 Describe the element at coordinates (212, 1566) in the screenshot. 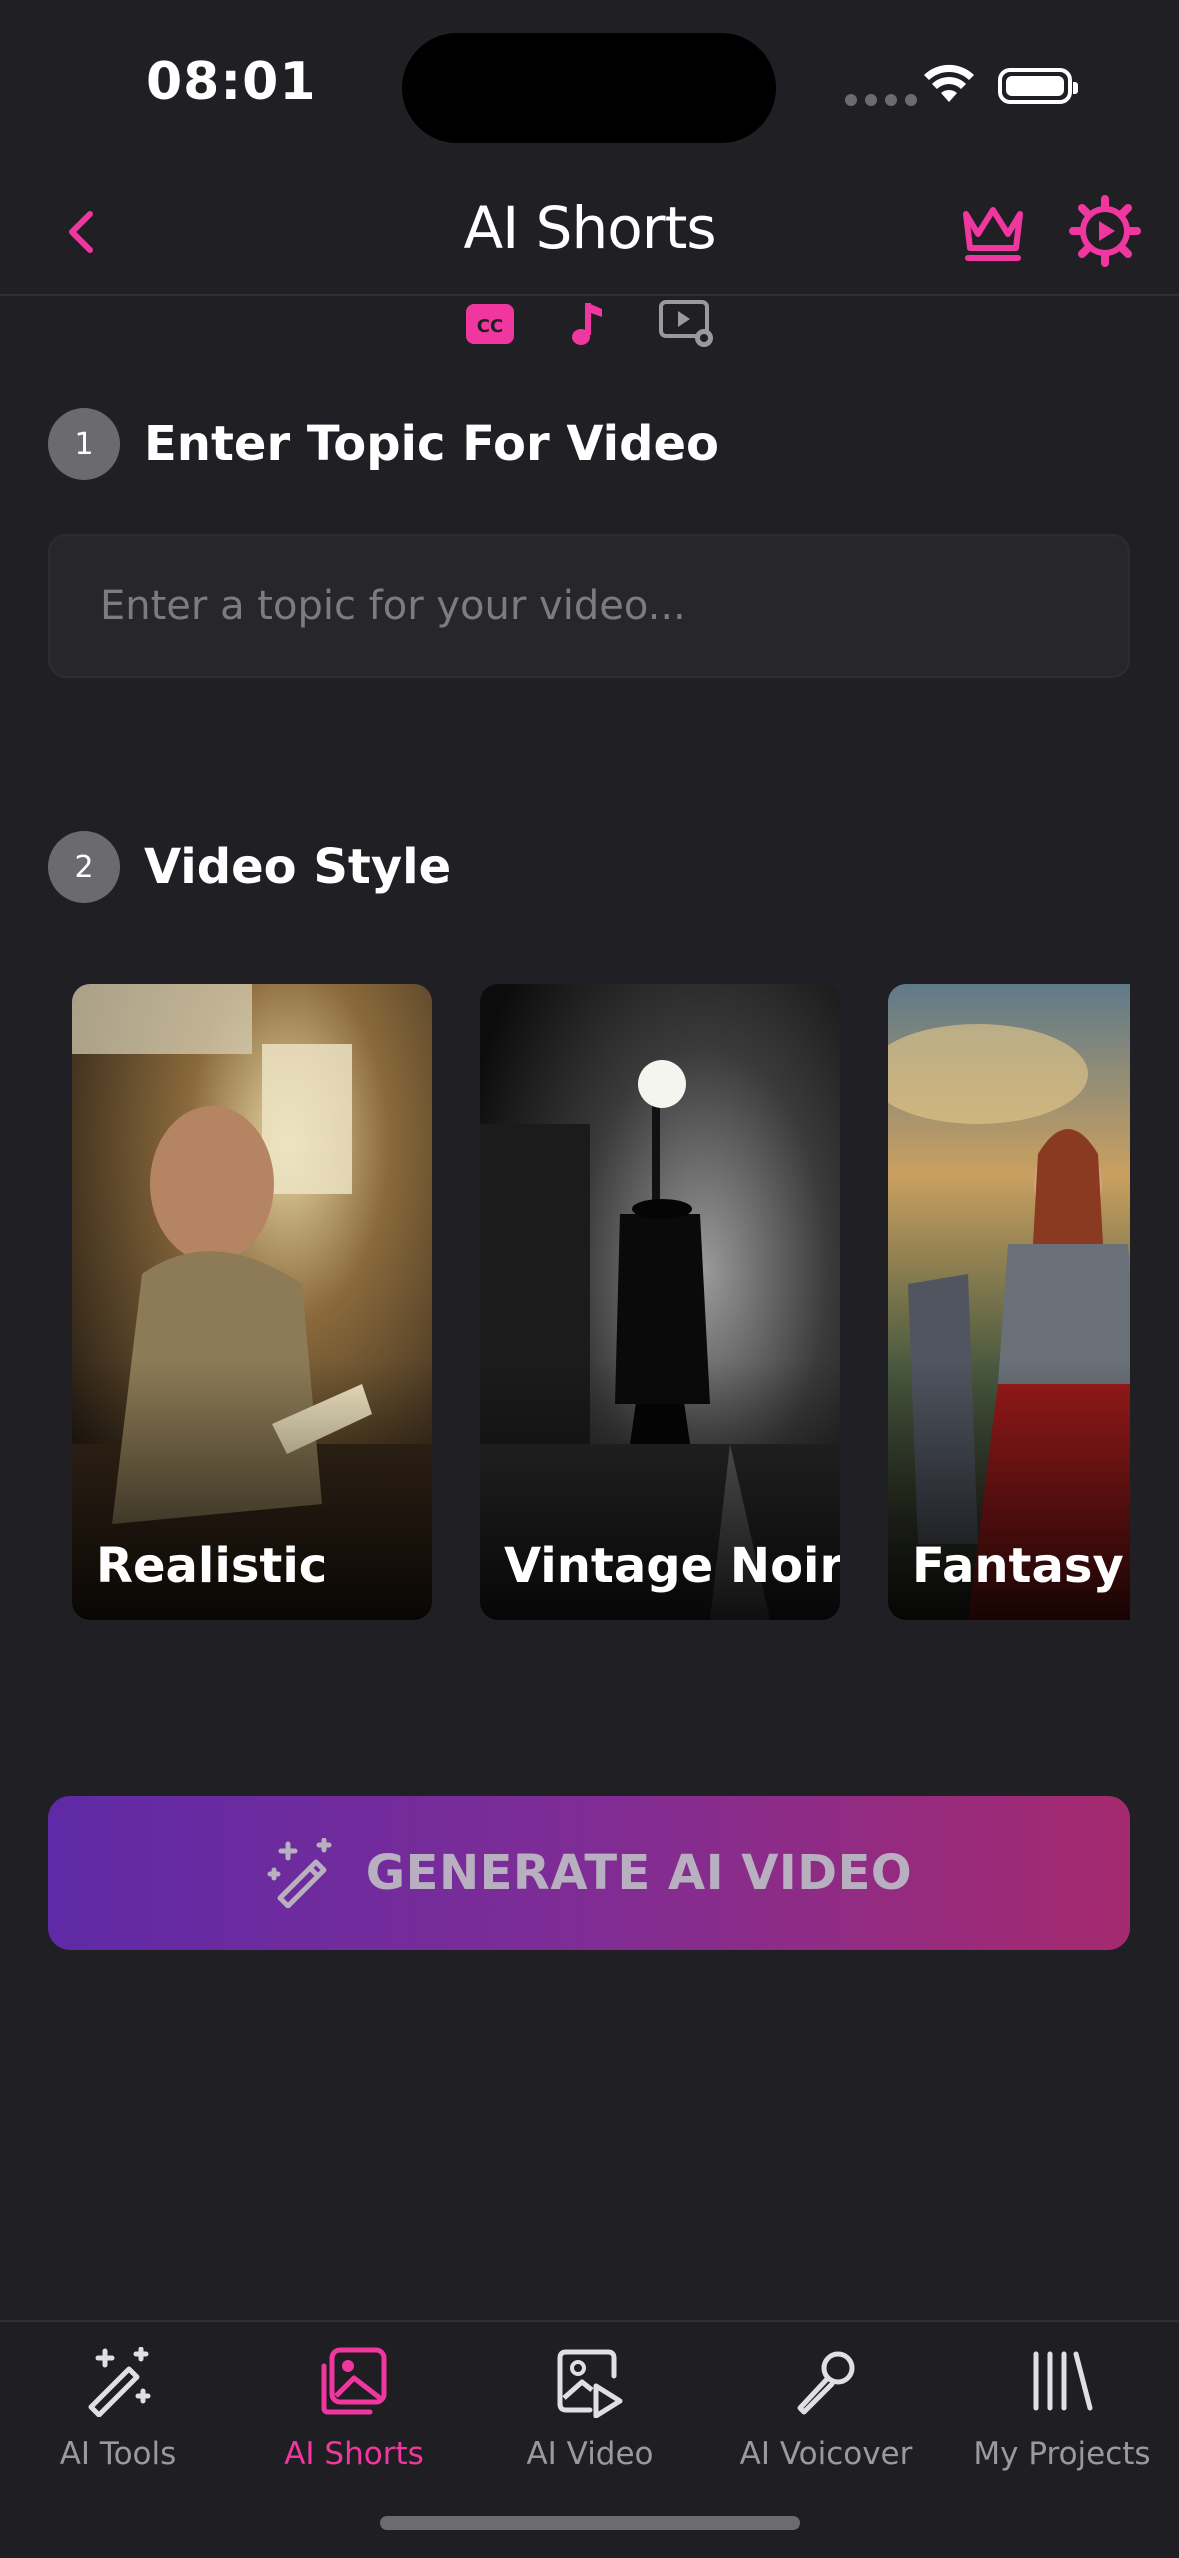

I see `style-label: Realistic` at that location.